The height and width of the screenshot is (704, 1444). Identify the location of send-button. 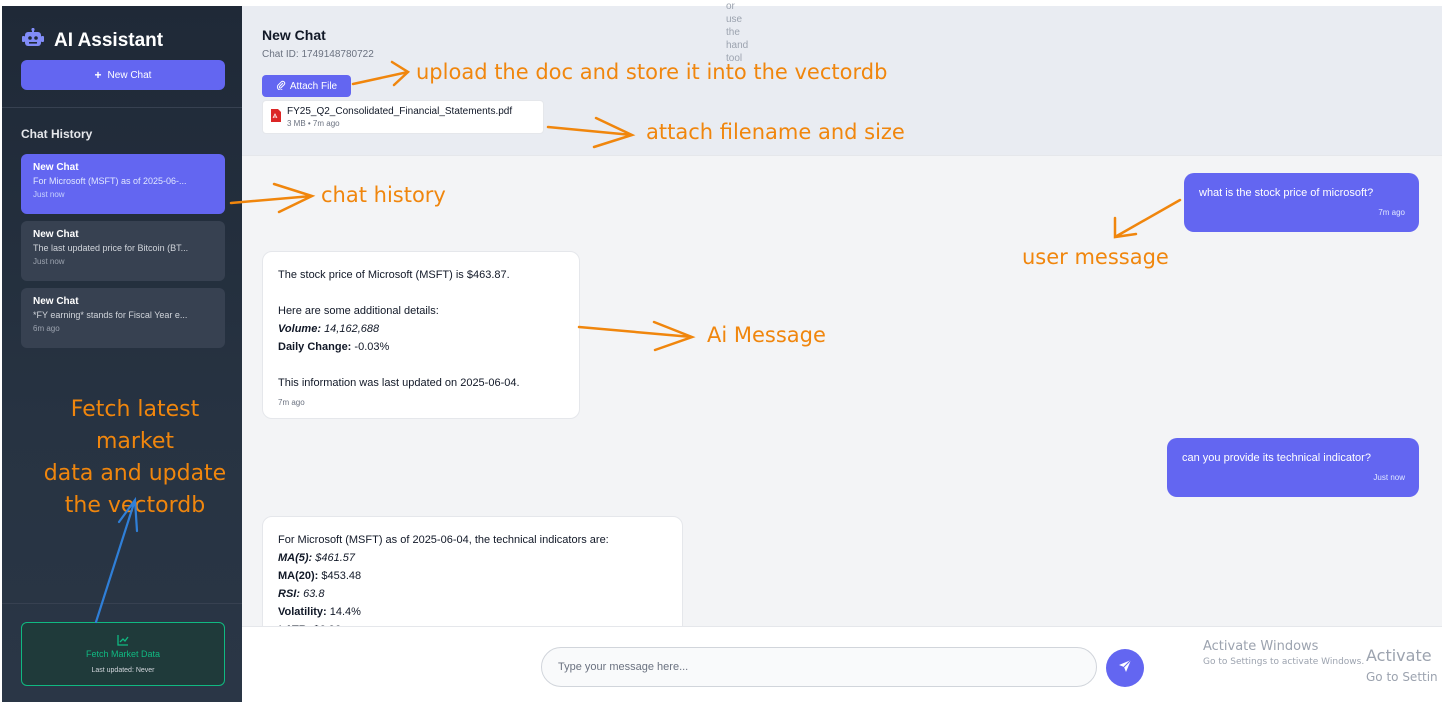
(1125, 668).